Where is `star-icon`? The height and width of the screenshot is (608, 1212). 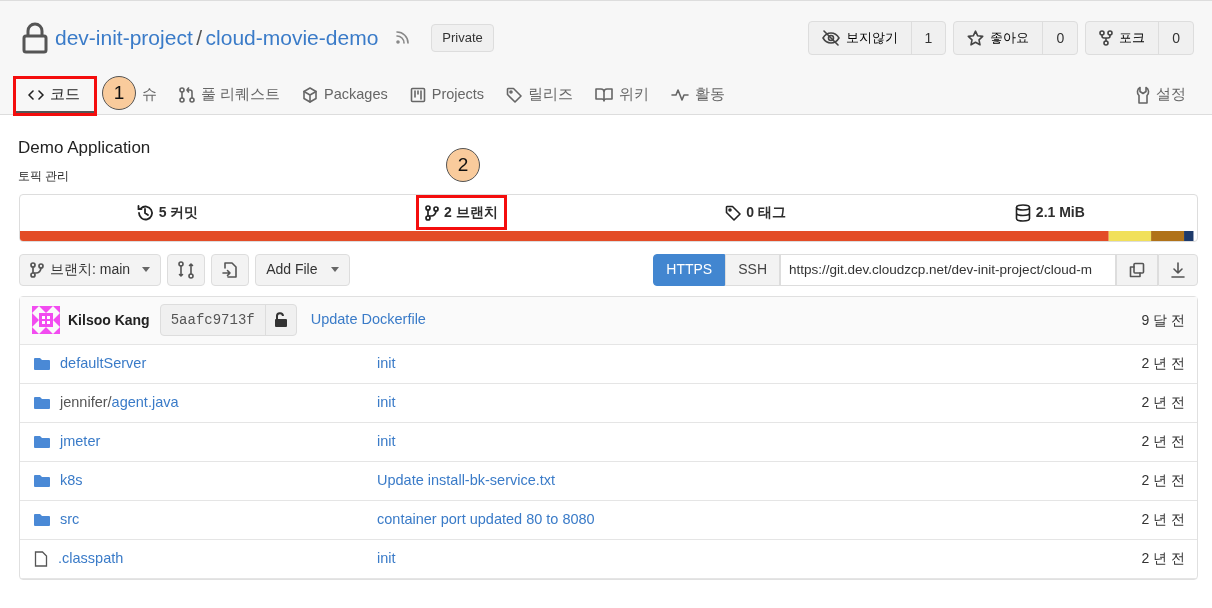
star-icon is located at coordinates (976, 38).